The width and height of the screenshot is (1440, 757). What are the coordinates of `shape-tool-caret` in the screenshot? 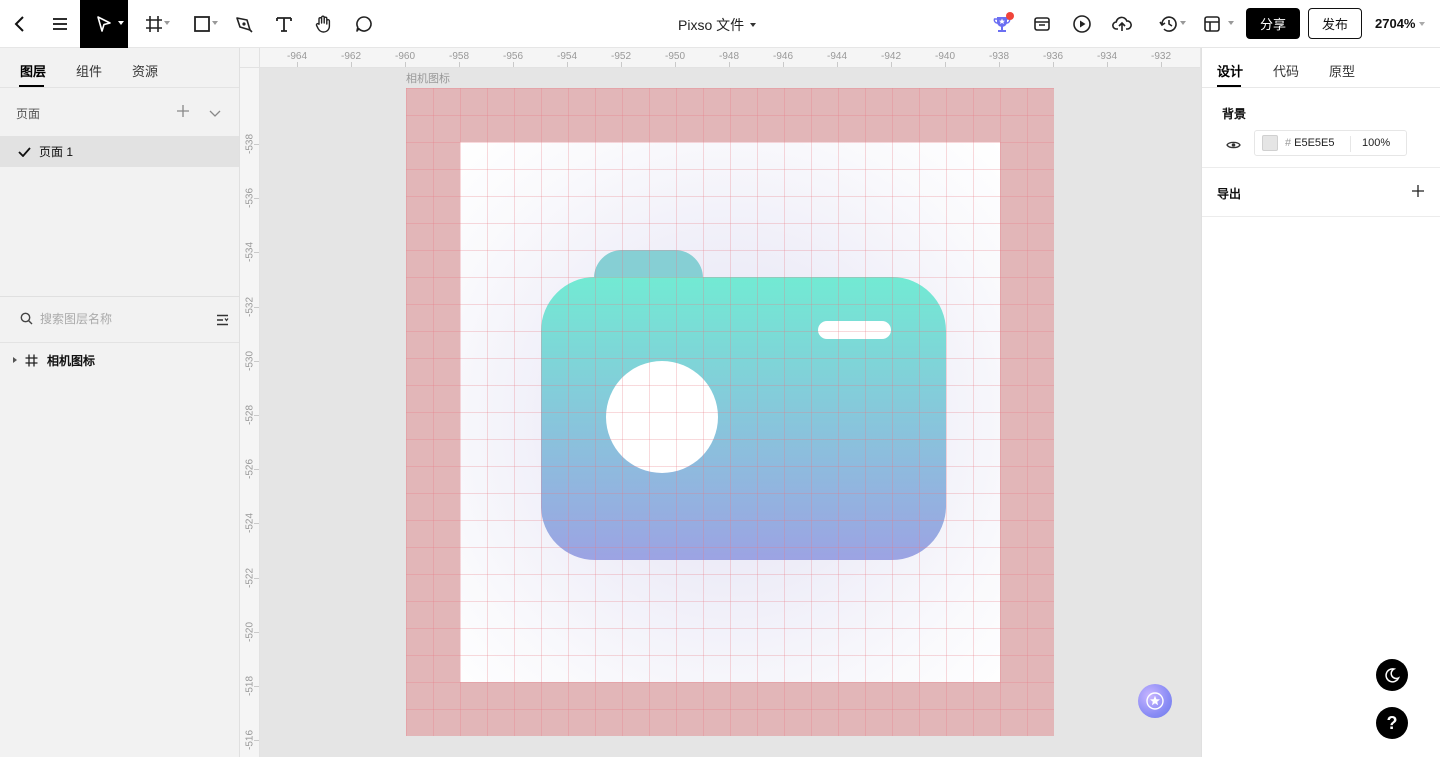 It's located at (215, 23).